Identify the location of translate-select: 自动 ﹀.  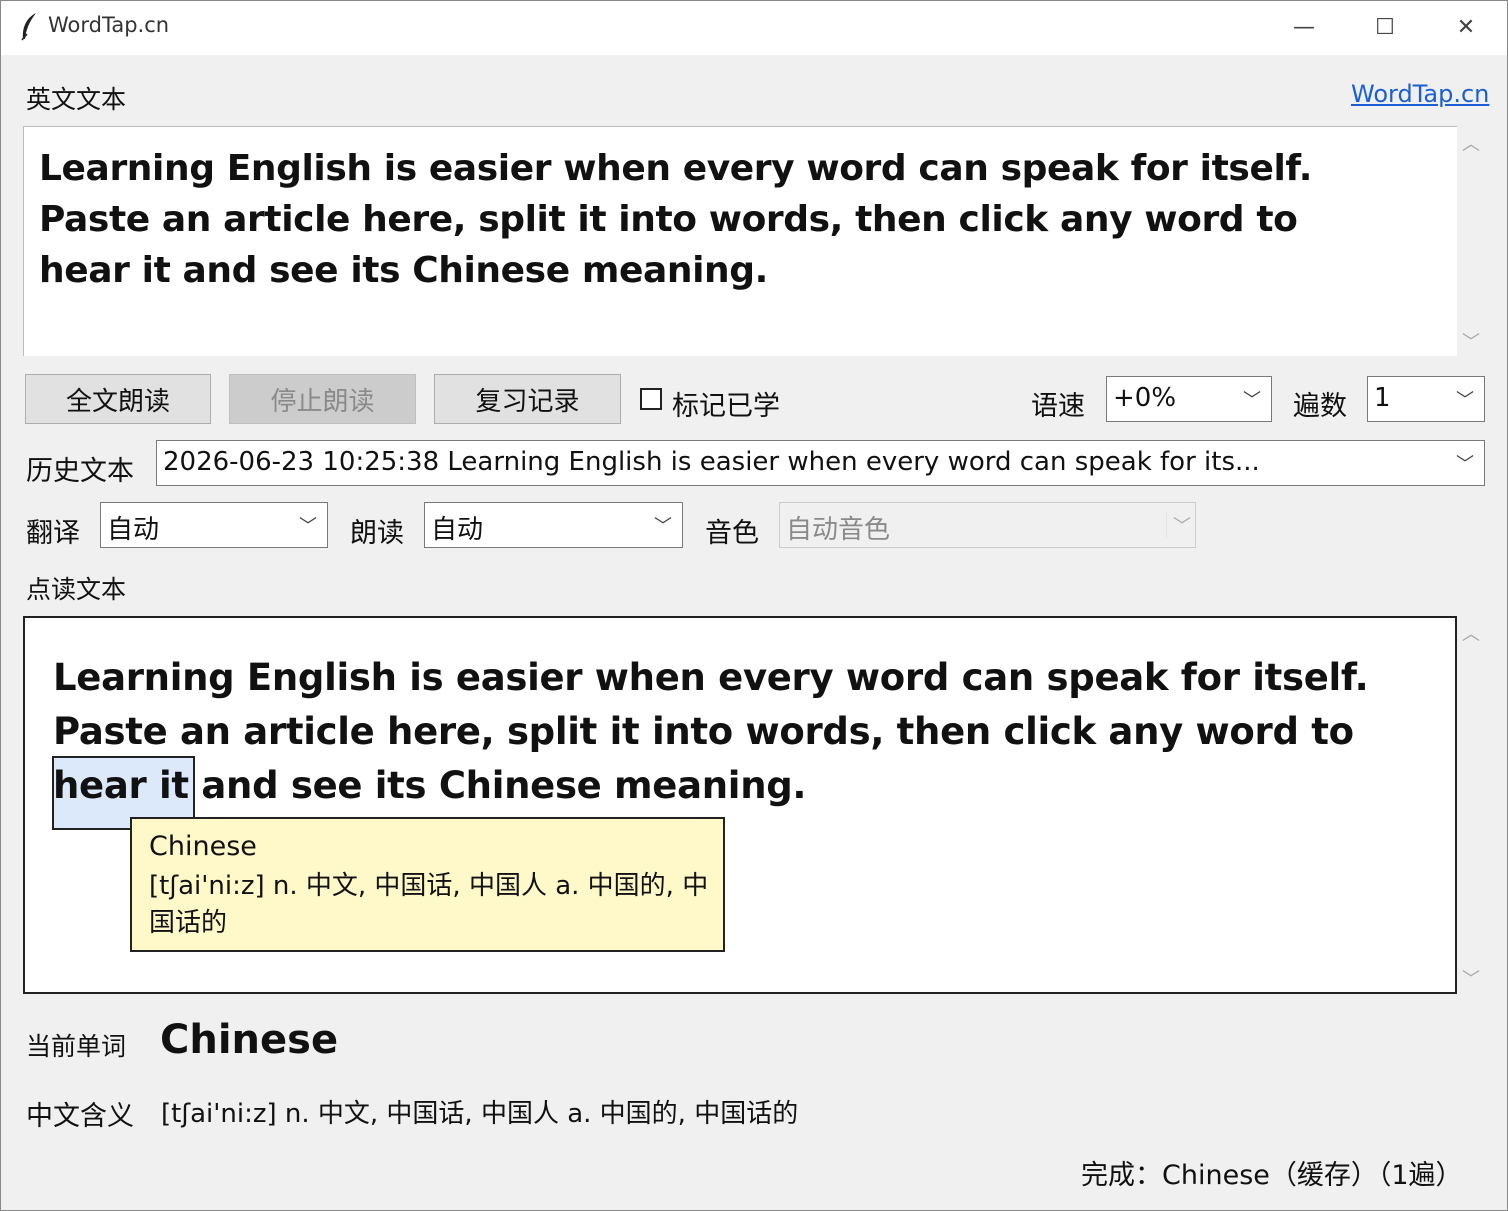
(214, 525).